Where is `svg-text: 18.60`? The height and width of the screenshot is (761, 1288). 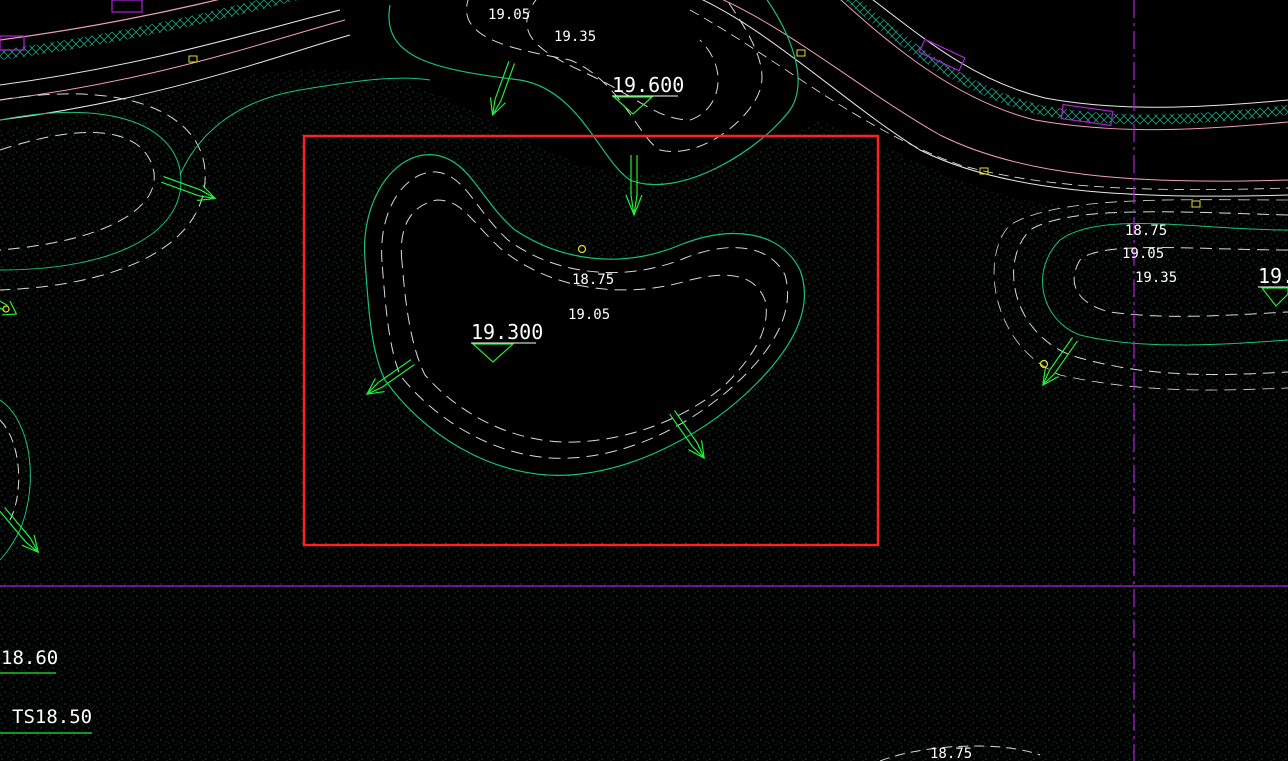
svg-text: 18.60 is located at coordinates (29, 658).